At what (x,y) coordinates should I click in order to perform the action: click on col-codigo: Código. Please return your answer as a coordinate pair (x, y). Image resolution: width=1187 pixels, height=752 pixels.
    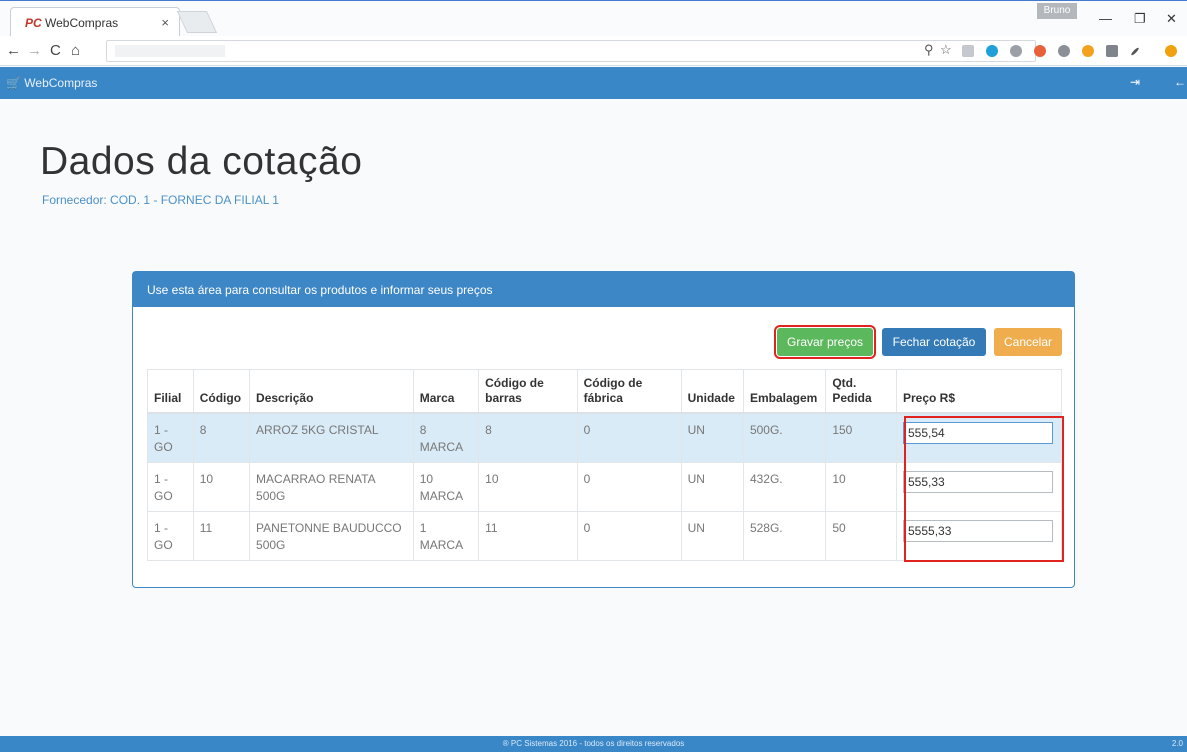
    Looking at the image, I should click on (222, 391).